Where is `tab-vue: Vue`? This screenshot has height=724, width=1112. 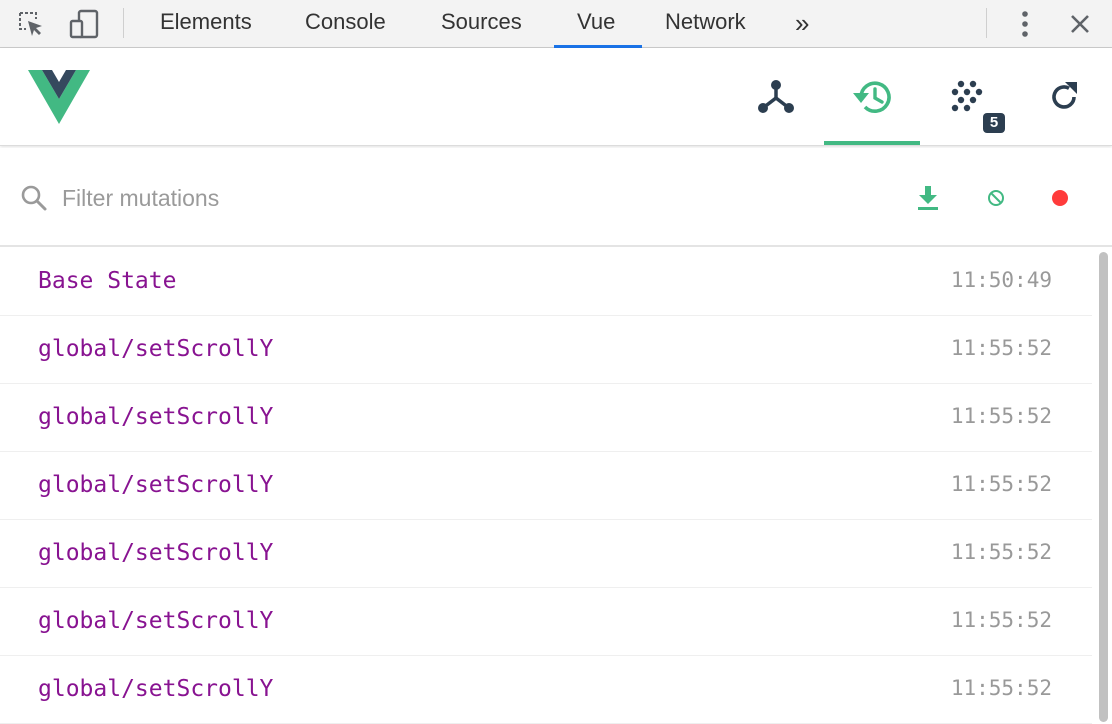
tab-vue: Vue is located at coordinates (596, 24).